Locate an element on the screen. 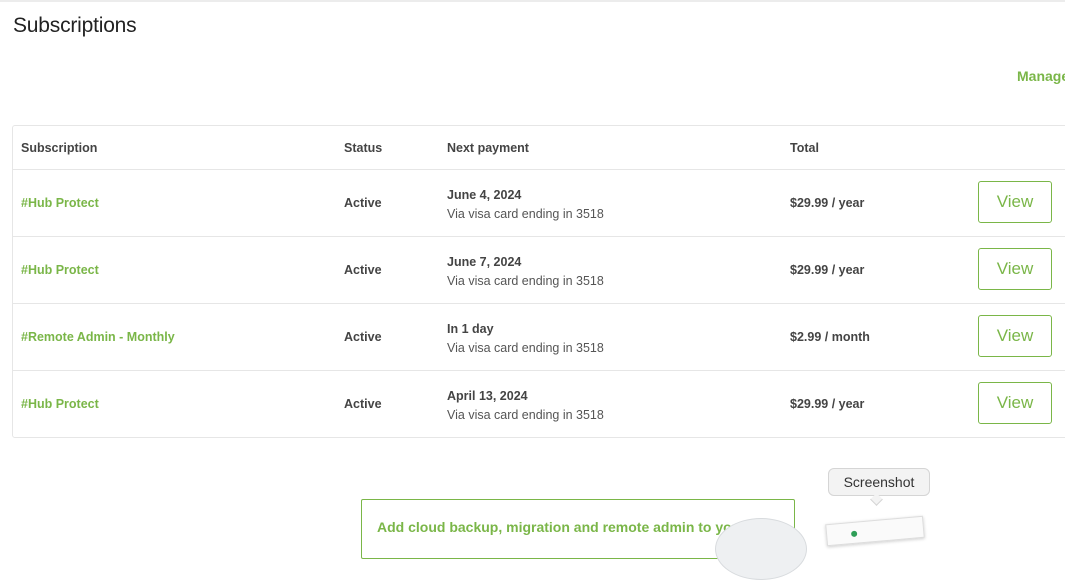 The image size is (1065, 580). next-payment-date: June 4, 2024 is located at coordinates (484, 195).